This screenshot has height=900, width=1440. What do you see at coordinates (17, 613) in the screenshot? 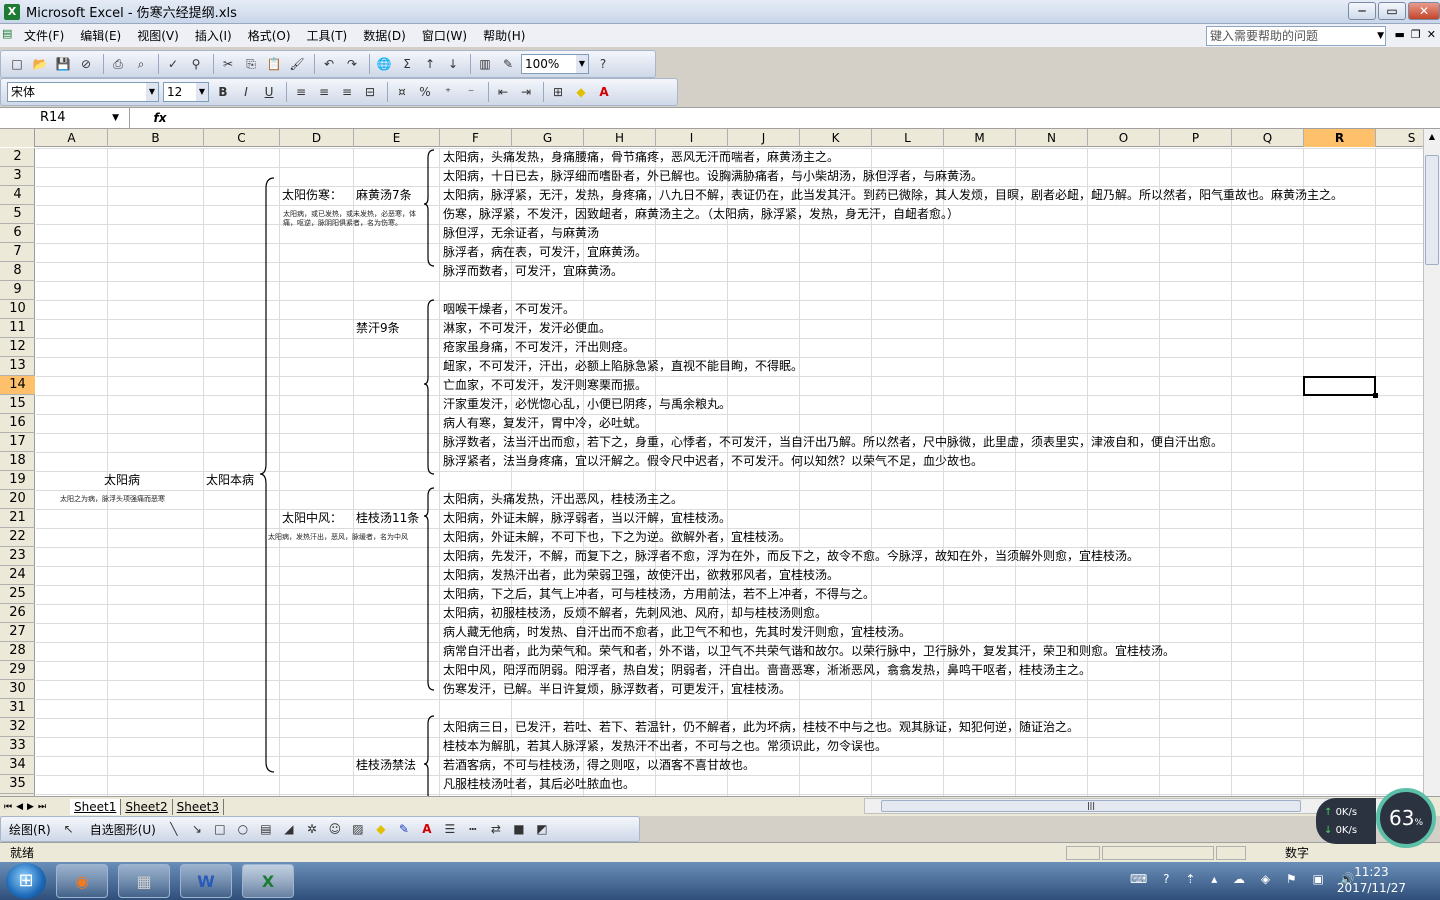
I see `row-header-26: 26` at bounding box center [17, 613].